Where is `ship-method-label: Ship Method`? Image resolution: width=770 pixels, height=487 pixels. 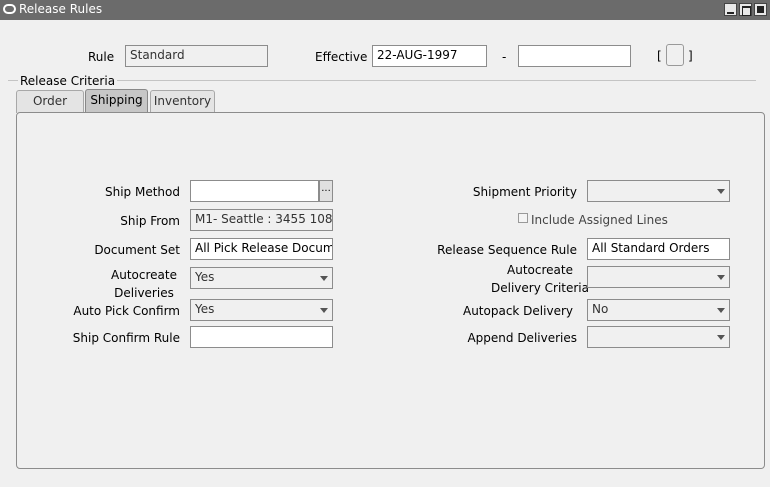
ship-method-label: Ship Method is located at coordinates (142, 192).